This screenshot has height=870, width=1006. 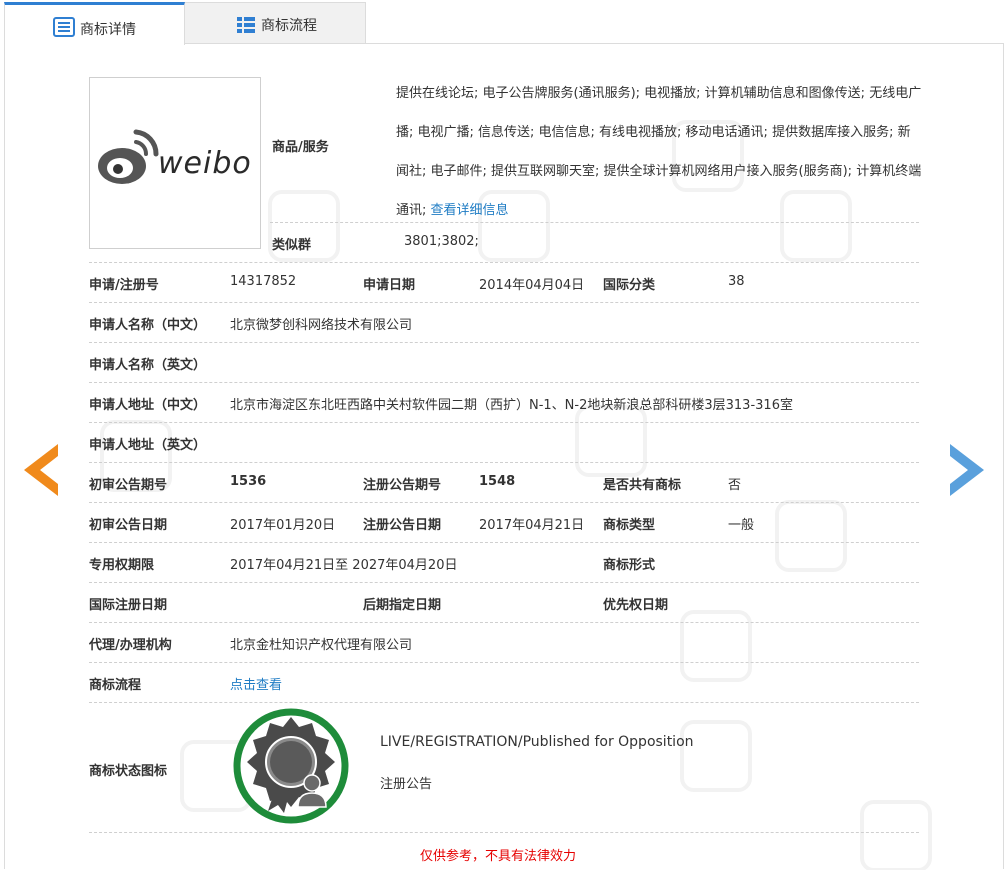 What do you see at coordinates (321, 645) in the screenshot?
I see `agent-value: 北京金杜知识产权代理有限公司` at bounding box center [321, 645].